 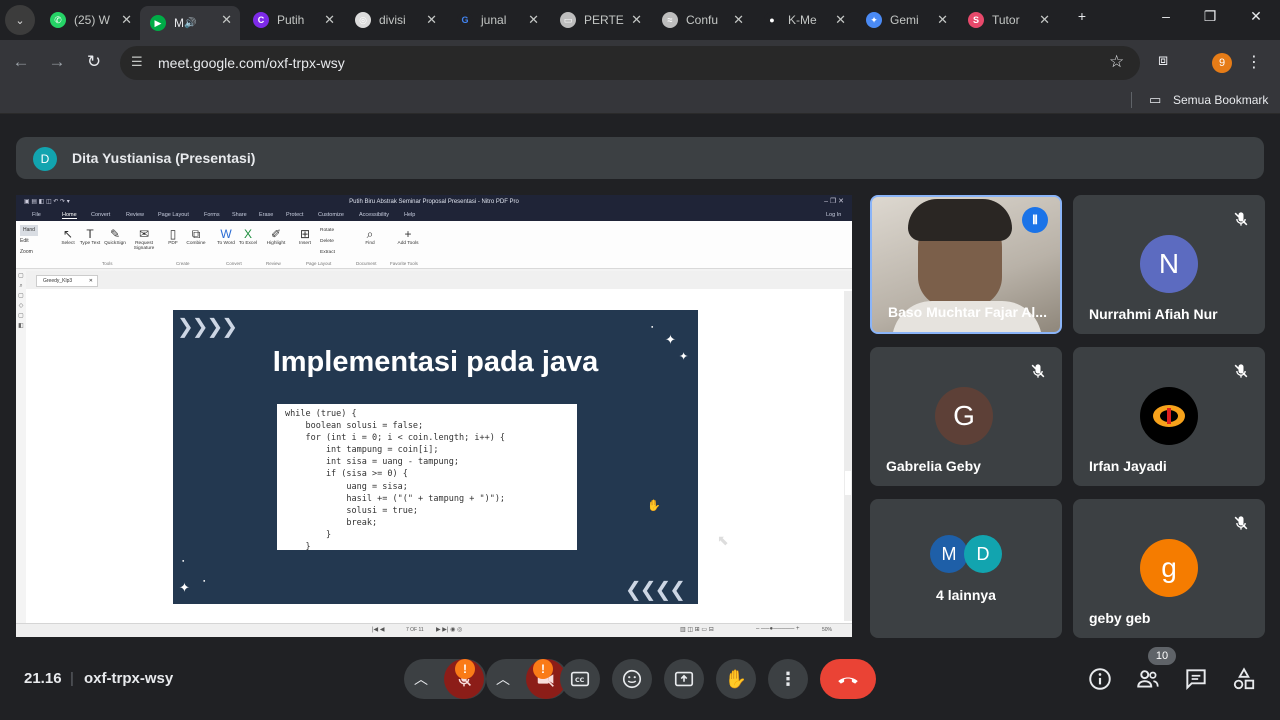 I want to click on leave-call-button, so click(x=848, y=679).